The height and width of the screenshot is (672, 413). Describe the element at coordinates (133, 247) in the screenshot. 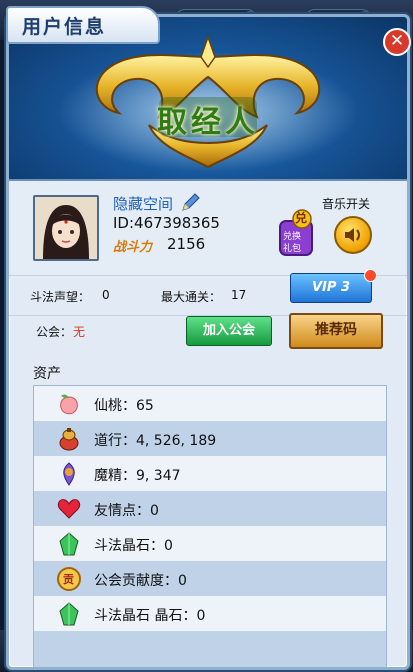

I see `combat-power-label: 战斗力` at that location.